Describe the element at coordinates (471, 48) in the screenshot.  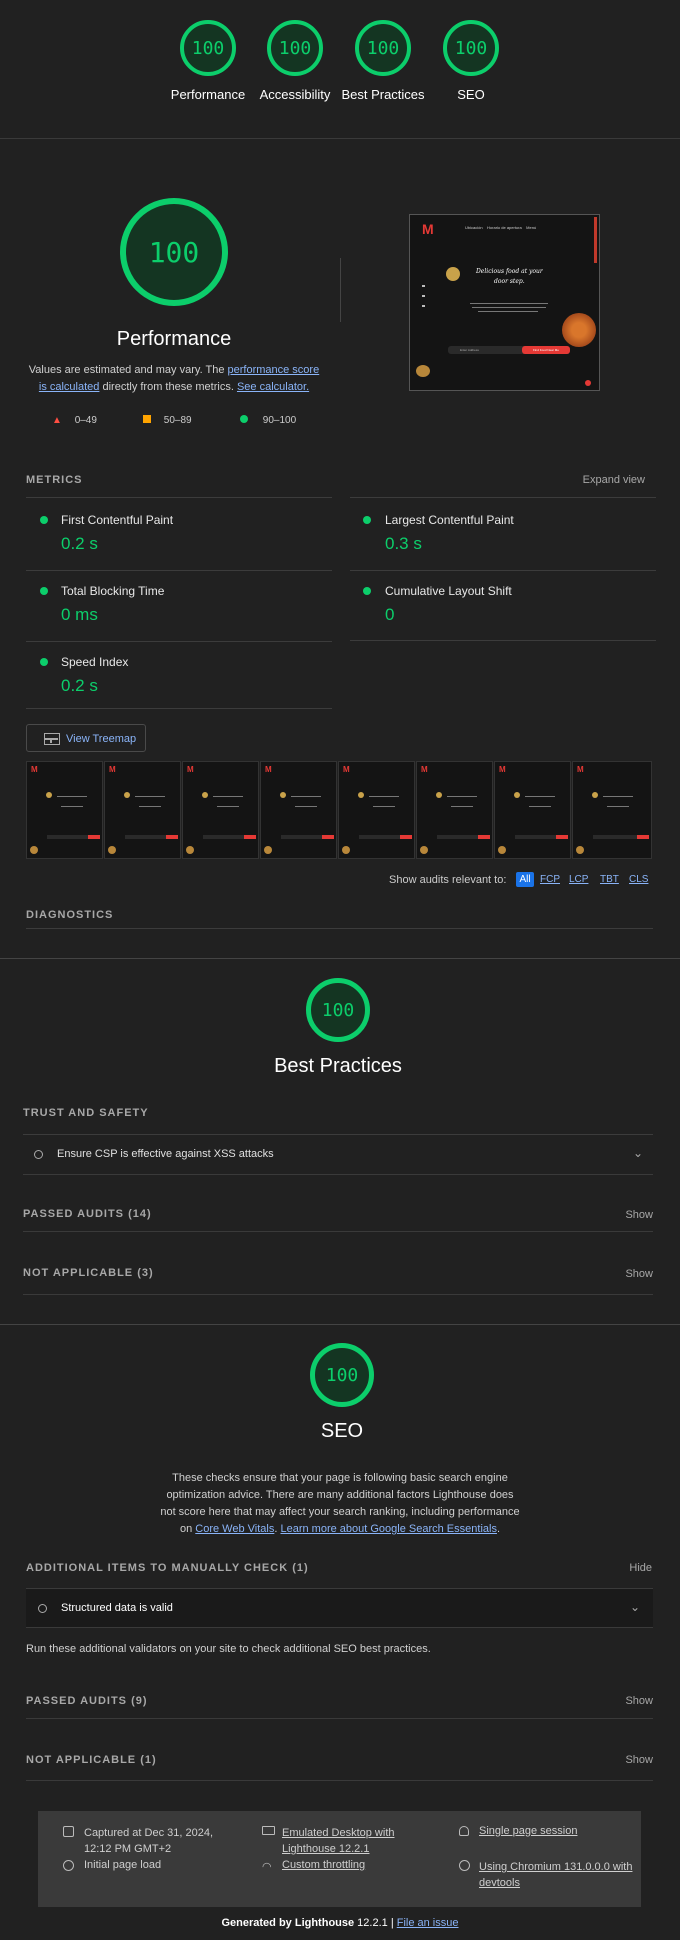
I see `gauge-seo-small: 100` at that location.